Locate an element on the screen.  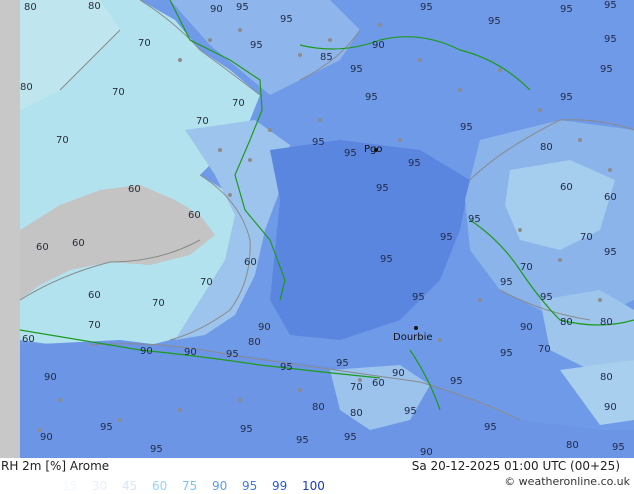
legend-item: 100 is located at coordinates (313, 486).